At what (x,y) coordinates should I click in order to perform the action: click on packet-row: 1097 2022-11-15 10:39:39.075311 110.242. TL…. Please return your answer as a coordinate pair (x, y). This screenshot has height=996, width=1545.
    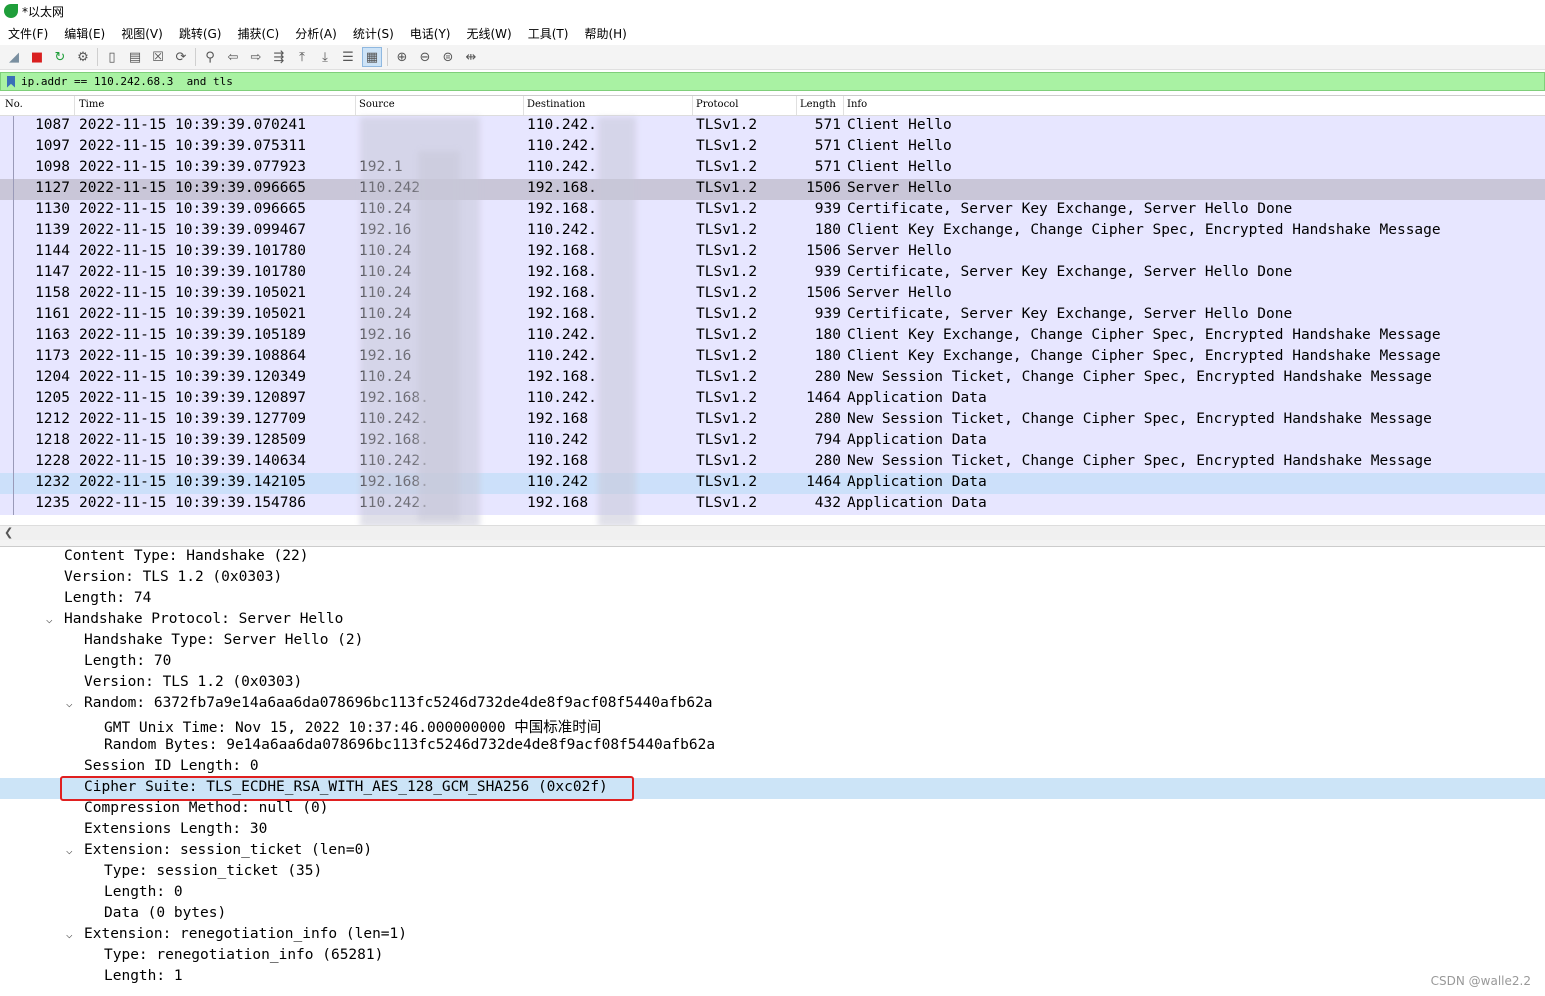
    Looking at the image, I should click on (772, 147).